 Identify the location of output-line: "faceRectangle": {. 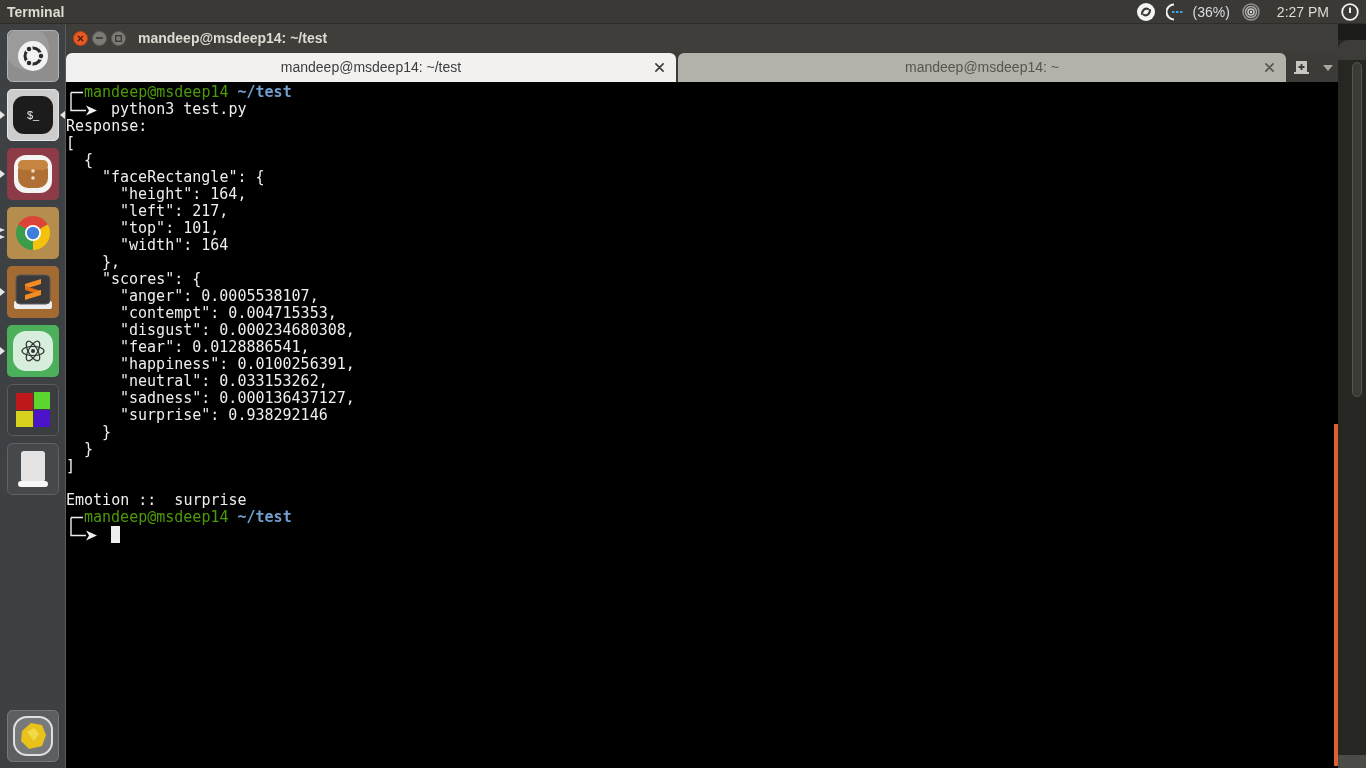
(183, 177).